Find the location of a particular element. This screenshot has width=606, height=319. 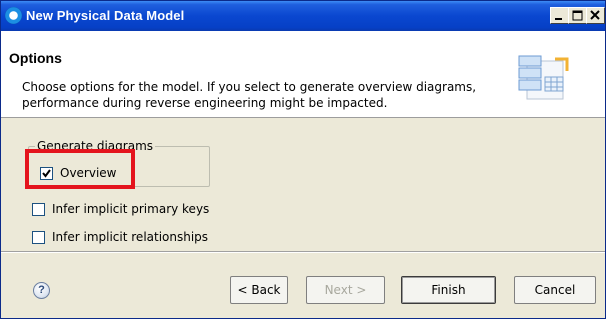

infer-primary-keys-row: Infer implicit primary keys is located at coordinates (120, 209).